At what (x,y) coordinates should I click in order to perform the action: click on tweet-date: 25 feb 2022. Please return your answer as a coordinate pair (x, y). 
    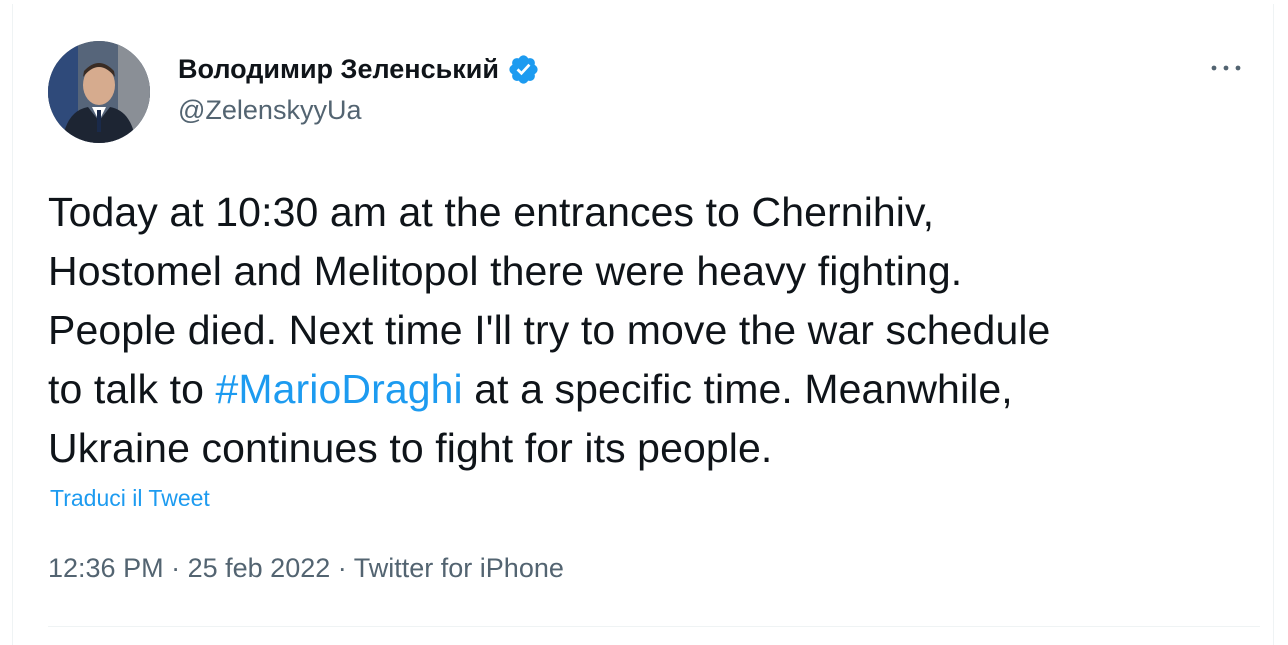
    Looking at the image, I should click on (259, 568).